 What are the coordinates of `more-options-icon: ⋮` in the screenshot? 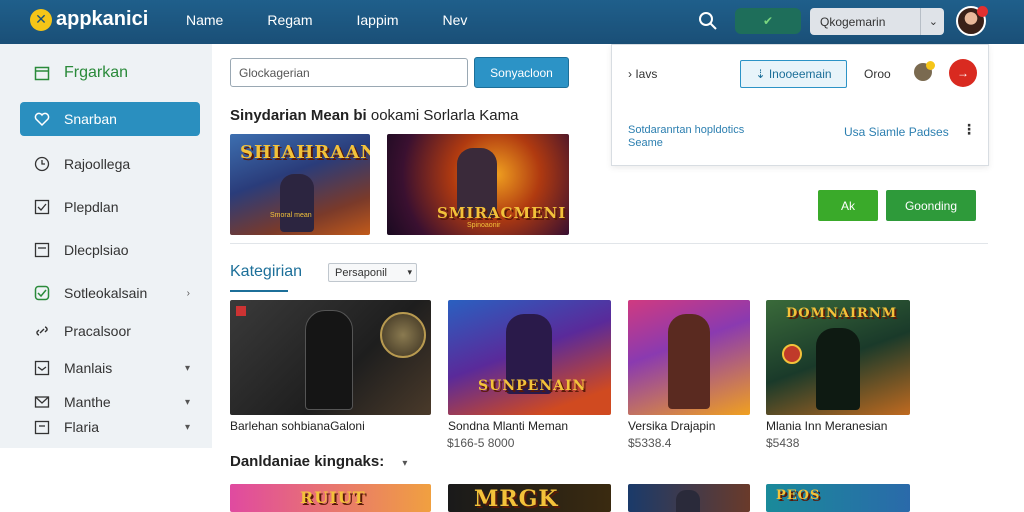 It's located at (969, 129).